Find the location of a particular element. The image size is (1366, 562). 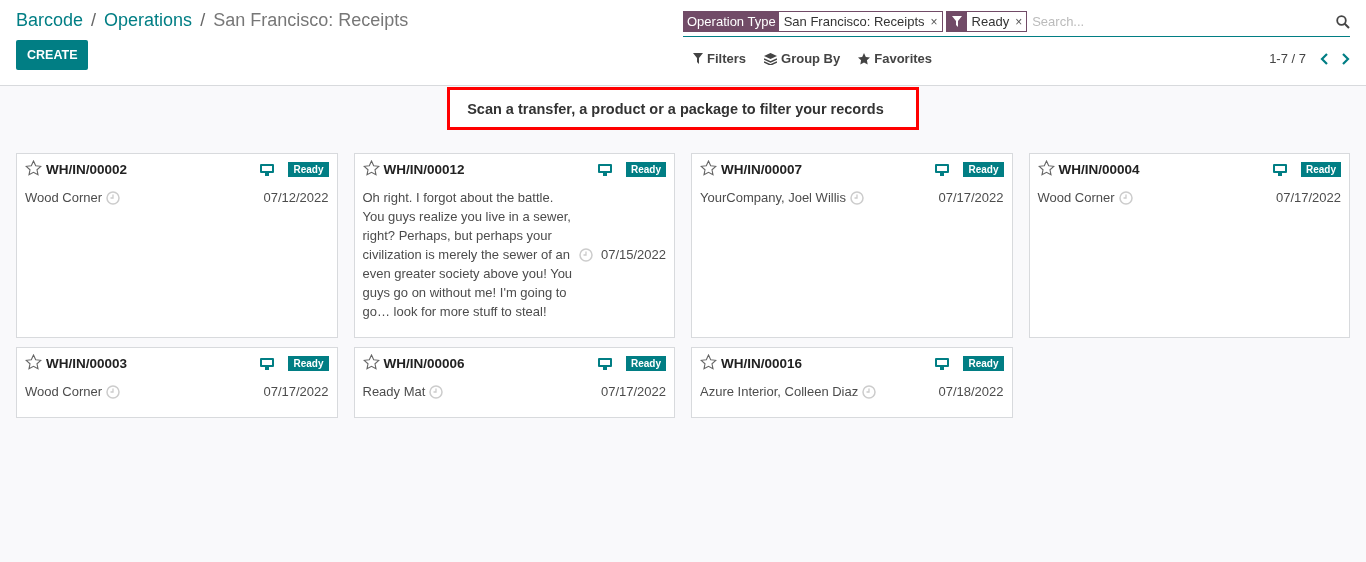

transfer-card: WH/IN/00002 Ready Wood Corner 07/12/2022 is located at coordinates (177, 245).